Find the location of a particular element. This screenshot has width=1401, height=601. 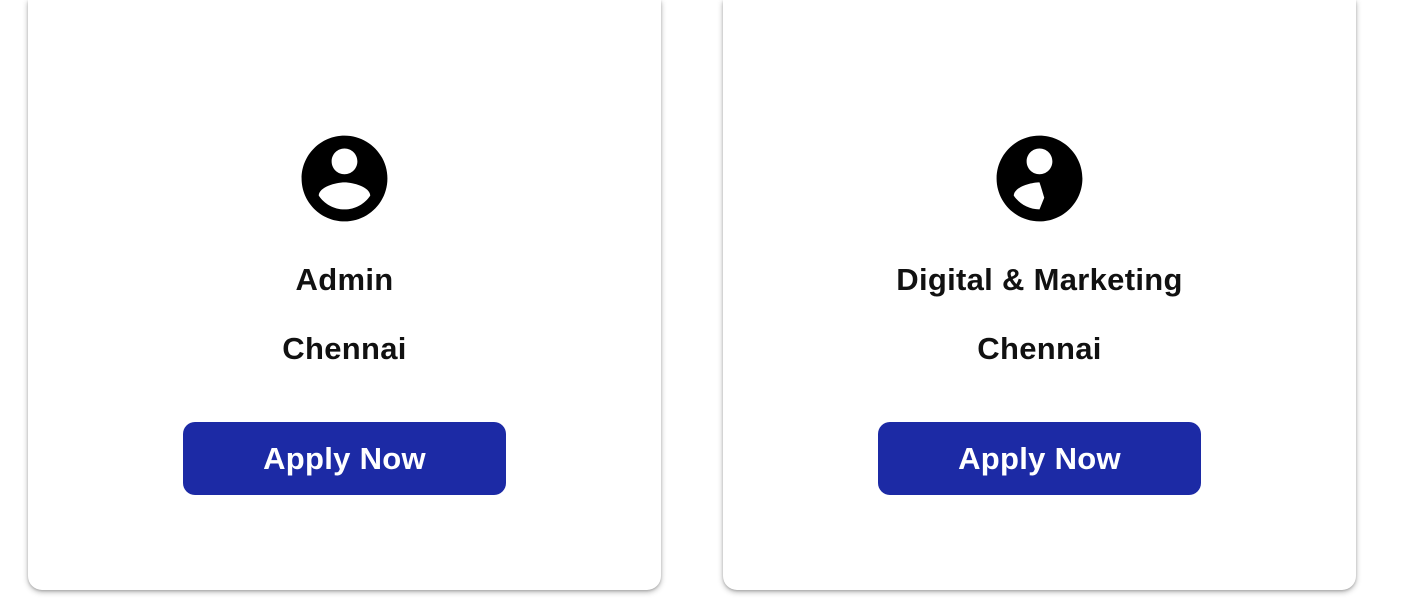

job-title: Admin is located at coordinates (344, 279).